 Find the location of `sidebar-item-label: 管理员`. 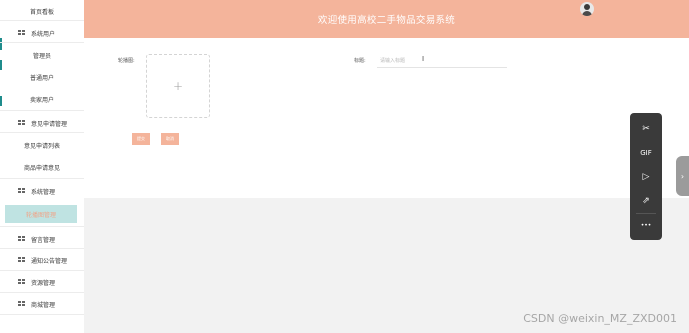

sidebar-item-label: 管理员 is located at coordinates (41, 56).